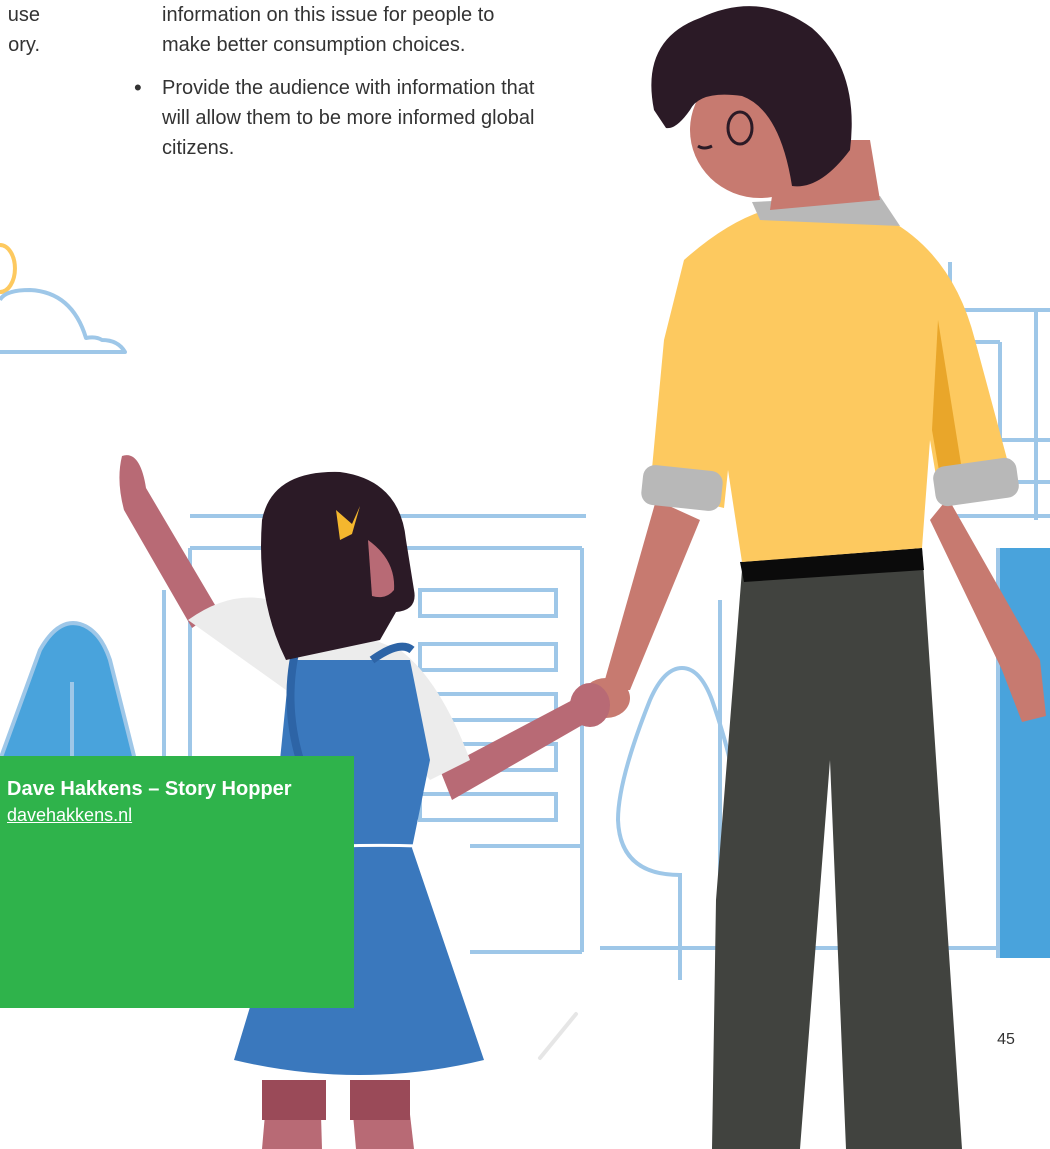 This screenshot has width=1050, height=1149. Describe the element at coordinates (149, 789) in the screenshot. I see `credit-title: Dave Hakkens – Story Hopper` at that location.